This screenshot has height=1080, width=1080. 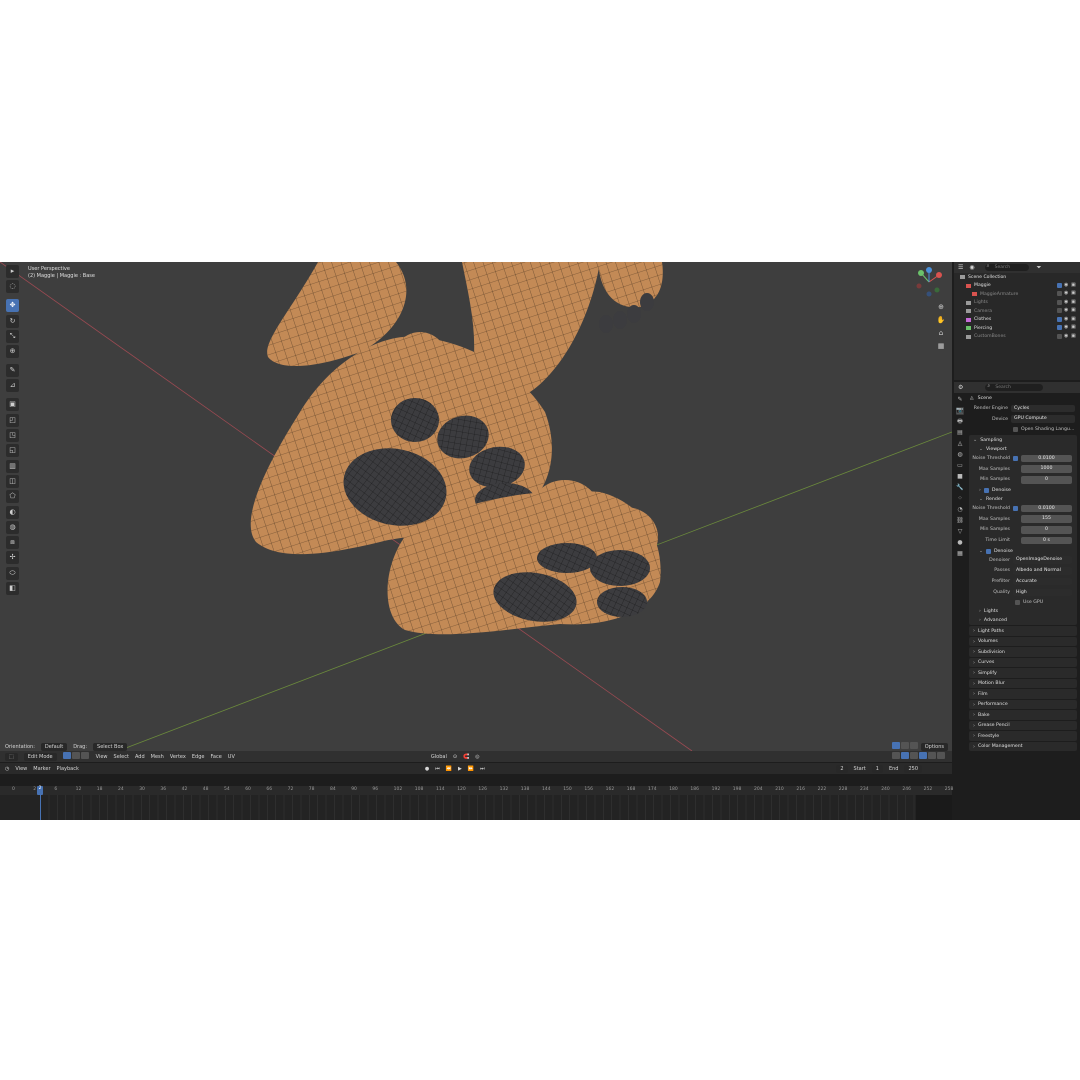 What do you see at coordinates (960, 466) in the screenshot?
I see `collection-tab-icon: ▭` at bounding box center [960, 466].